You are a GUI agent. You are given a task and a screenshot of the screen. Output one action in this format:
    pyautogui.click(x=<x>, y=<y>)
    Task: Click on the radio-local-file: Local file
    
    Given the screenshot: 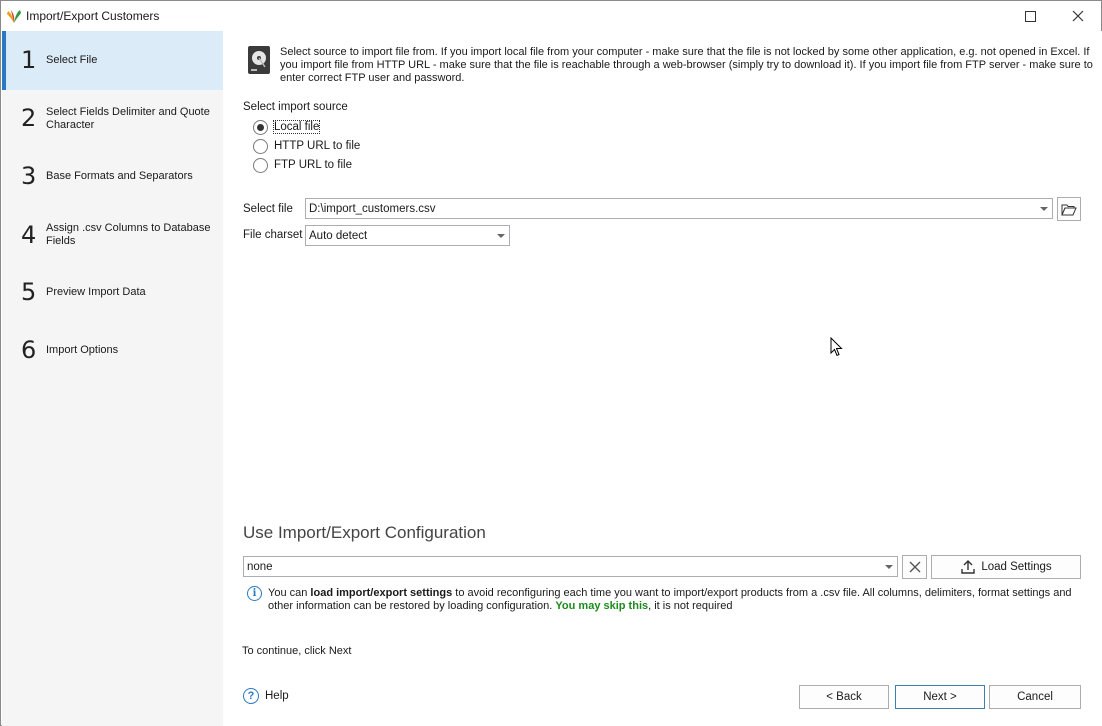 What is the action you would take?
    pyautogui.click(x=287, y=127)
    